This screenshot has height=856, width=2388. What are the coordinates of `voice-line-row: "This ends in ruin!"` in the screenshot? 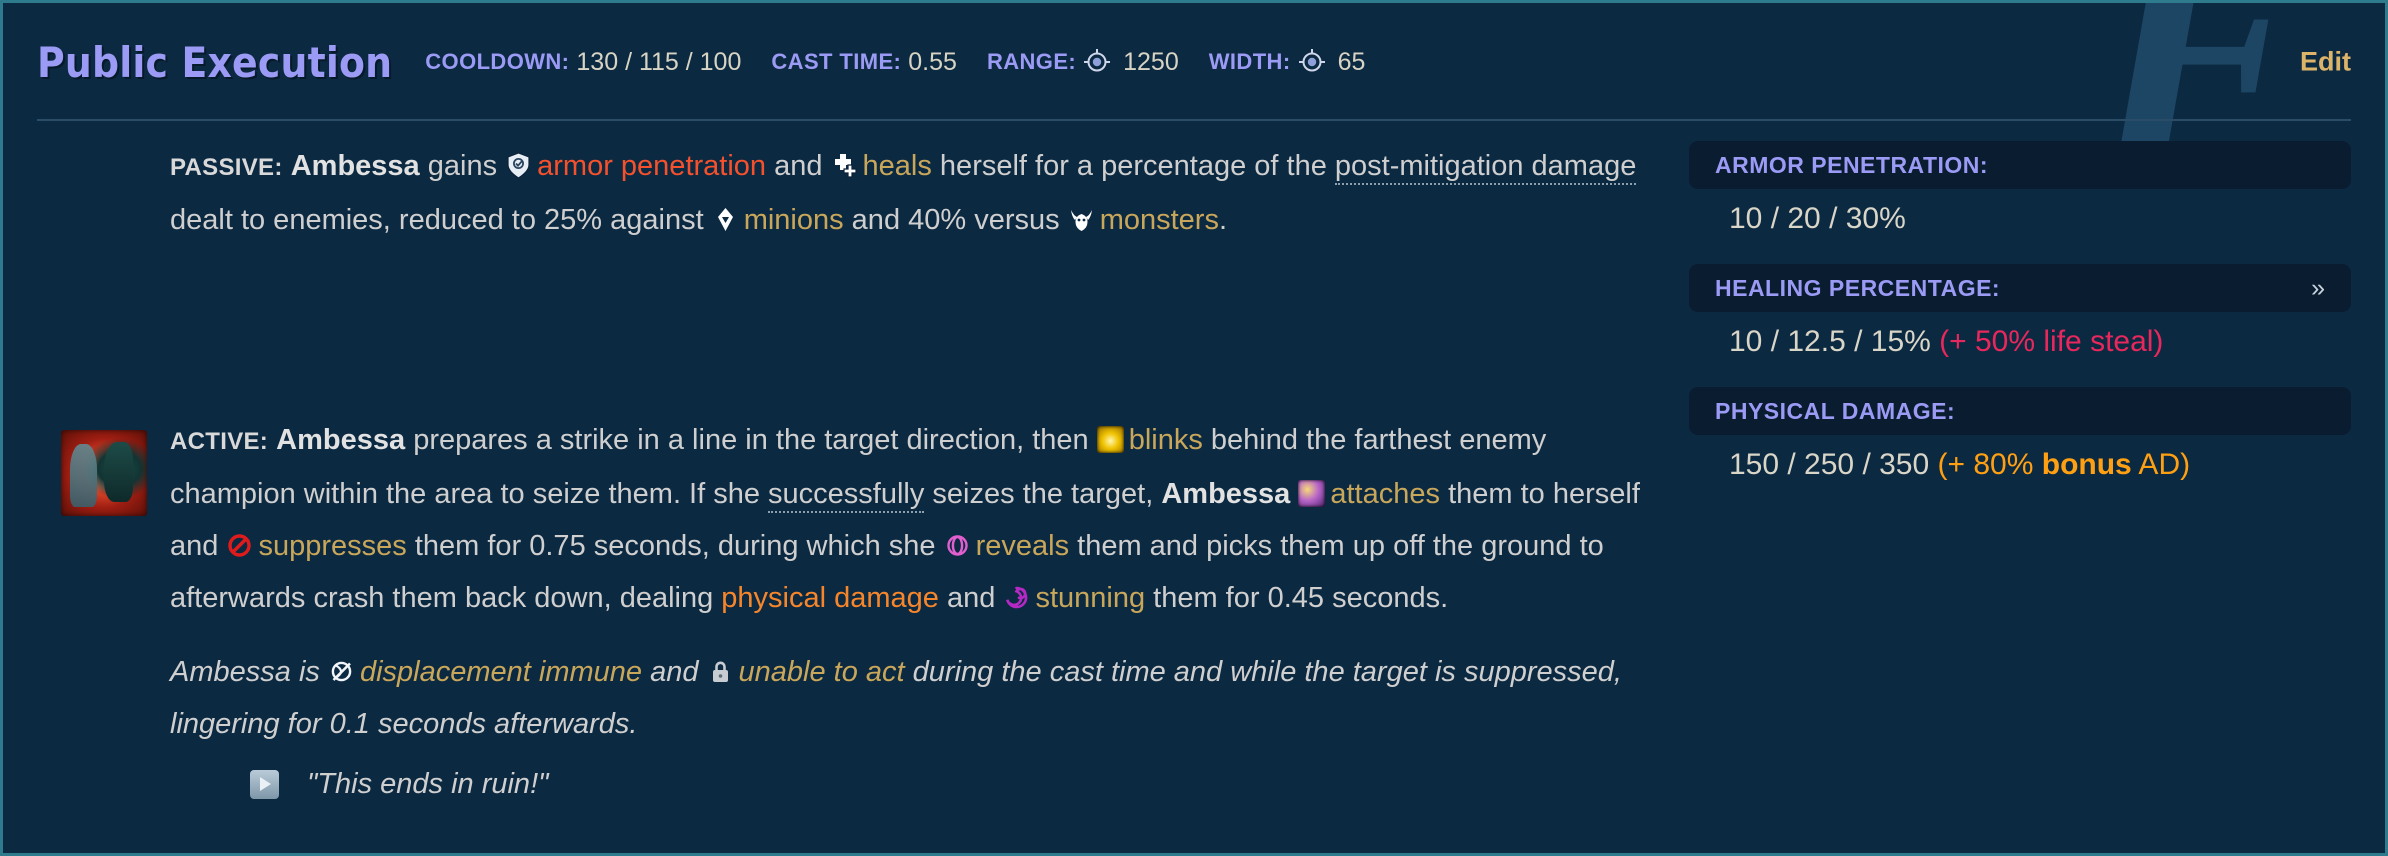 It's located at (847, 784).